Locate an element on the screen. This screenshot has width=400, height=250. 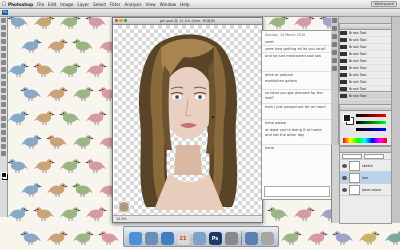
color-ramp is located at coordinates (365, 140).